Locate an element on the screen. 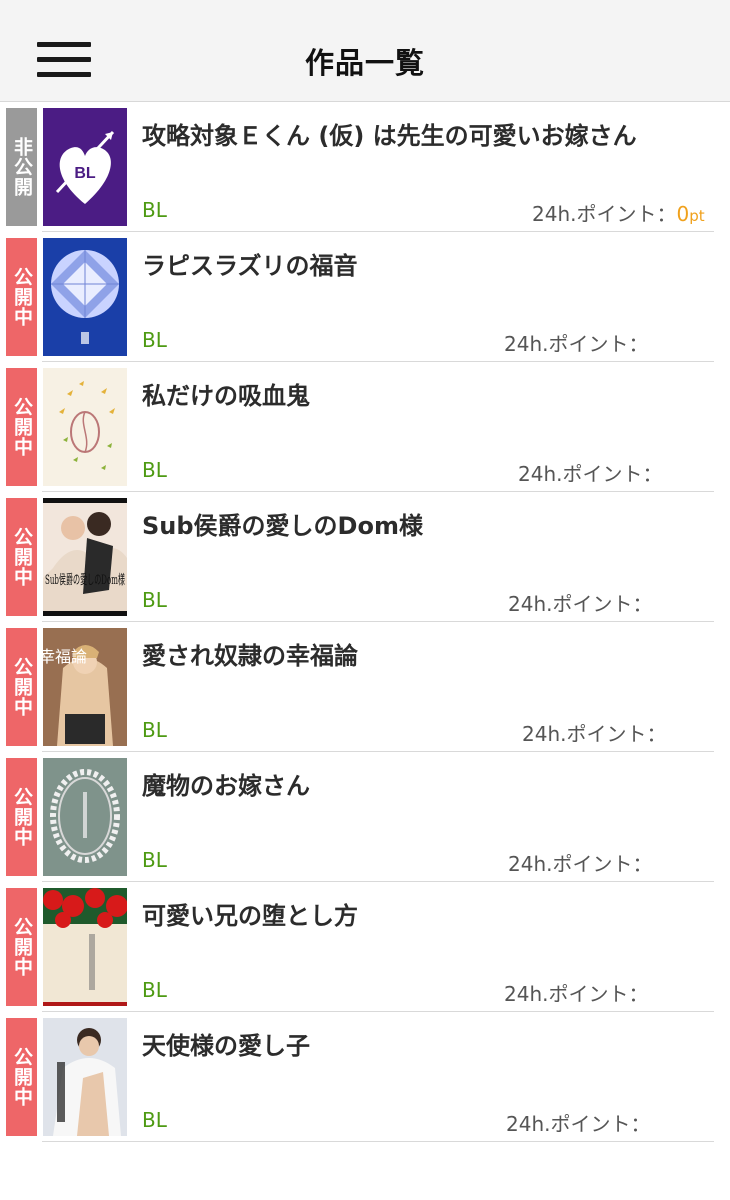 Image resolution: width=730 pixels, height=1200 pixels. work-row: 公開中 ラピスラズリの福音 BL 24h.ポイント： is located at coordinates (365, 297).